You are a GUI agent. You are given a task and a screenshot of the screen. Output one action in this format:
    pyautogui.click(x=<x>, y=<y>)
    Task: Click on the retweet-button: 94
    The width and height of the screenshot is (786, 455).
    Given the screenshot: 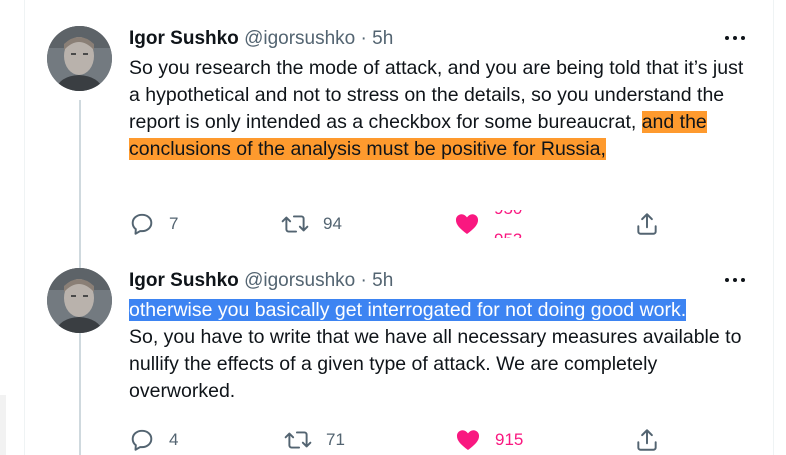 What is the action you would take?
    pyautogui.click(x=311, y=224)
    